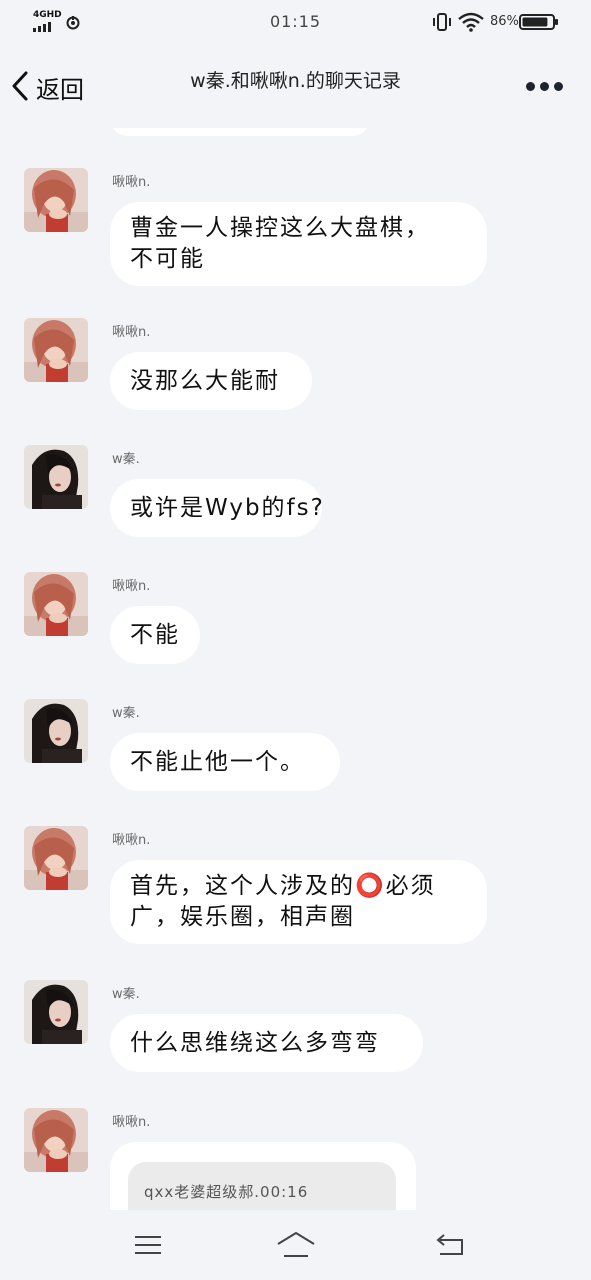  What do you see at coordinates (295, 22) in the screenshot?
I see `status-bar: 4GHD 01:15 86%` at bounding box center [295, 22].